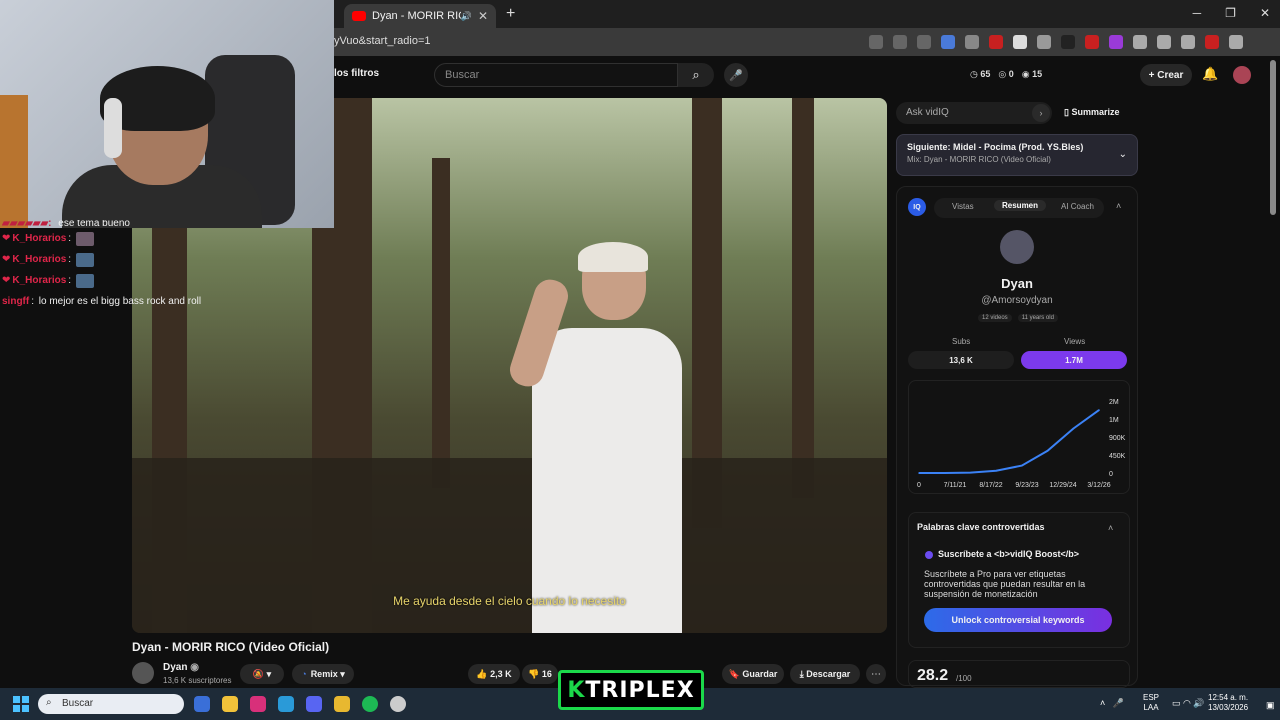  I want to click on avatar, so click(1242, 75).